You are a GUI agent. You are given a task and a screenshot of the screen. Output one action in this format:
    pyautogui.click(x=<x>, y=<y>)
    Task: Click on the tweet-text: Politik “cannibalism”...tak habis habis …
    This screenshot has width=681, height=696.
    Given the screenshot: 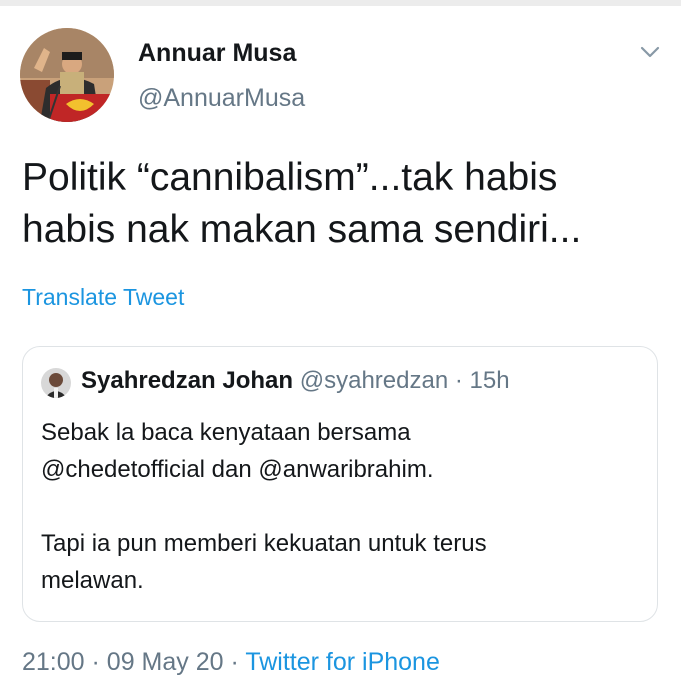 What is the action you would take?
    pyautogui.click(x=342, y=204)
    